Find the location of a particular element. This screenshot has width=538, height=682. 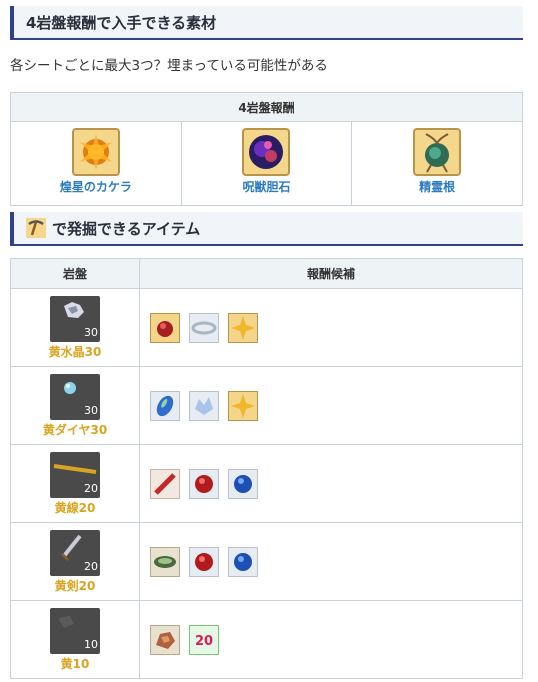

material-cell: 呪獣胆石 is located at coordinates (266, 163).